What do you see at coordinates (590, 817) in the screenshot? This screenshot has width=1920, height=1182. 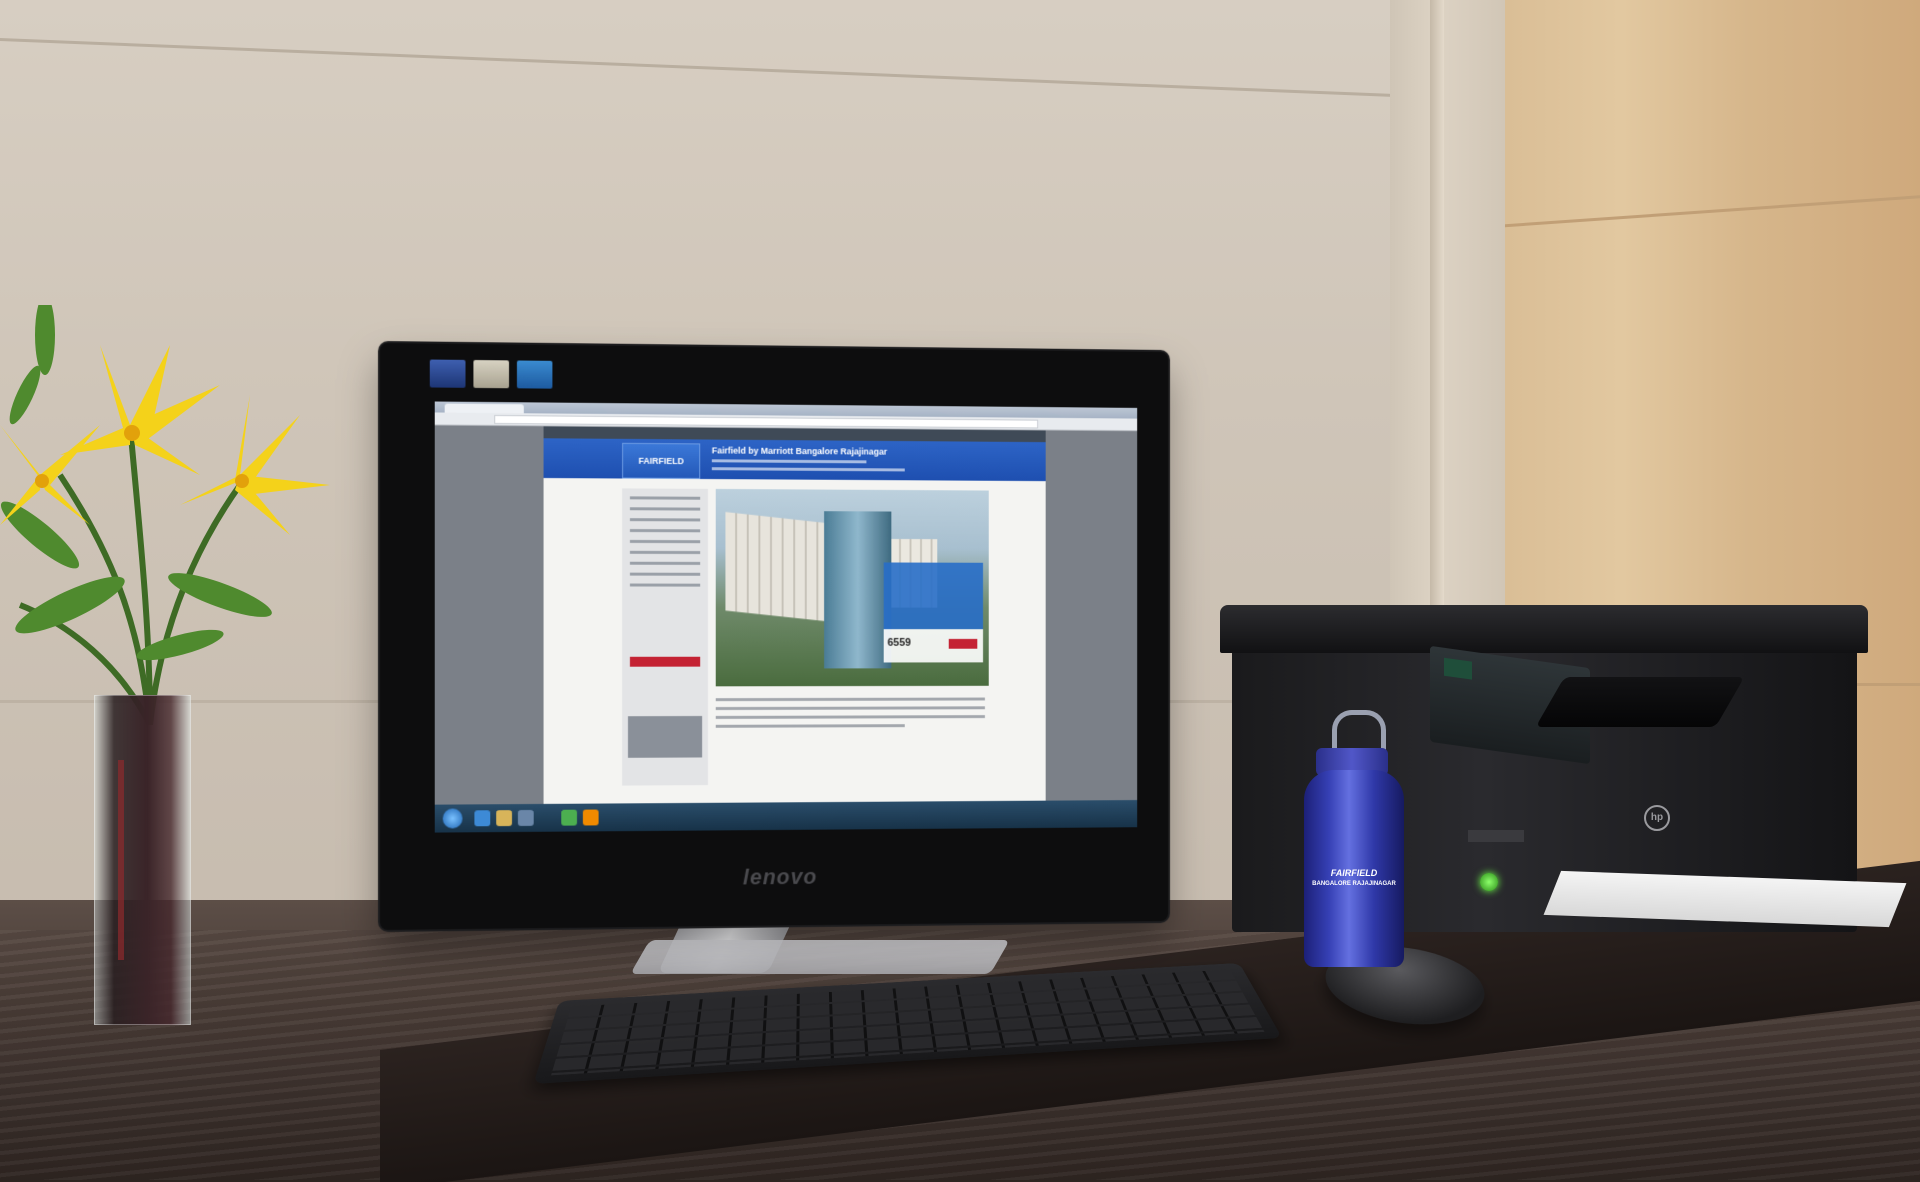 I see `vlc-icon` at bounding box center [590, 817].